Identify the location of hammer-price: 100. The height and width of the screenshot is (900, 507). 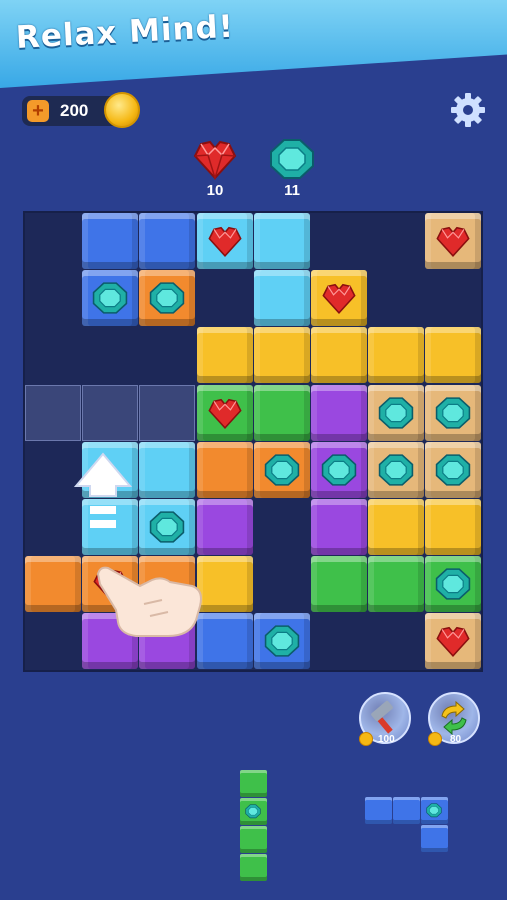
(386, 739).